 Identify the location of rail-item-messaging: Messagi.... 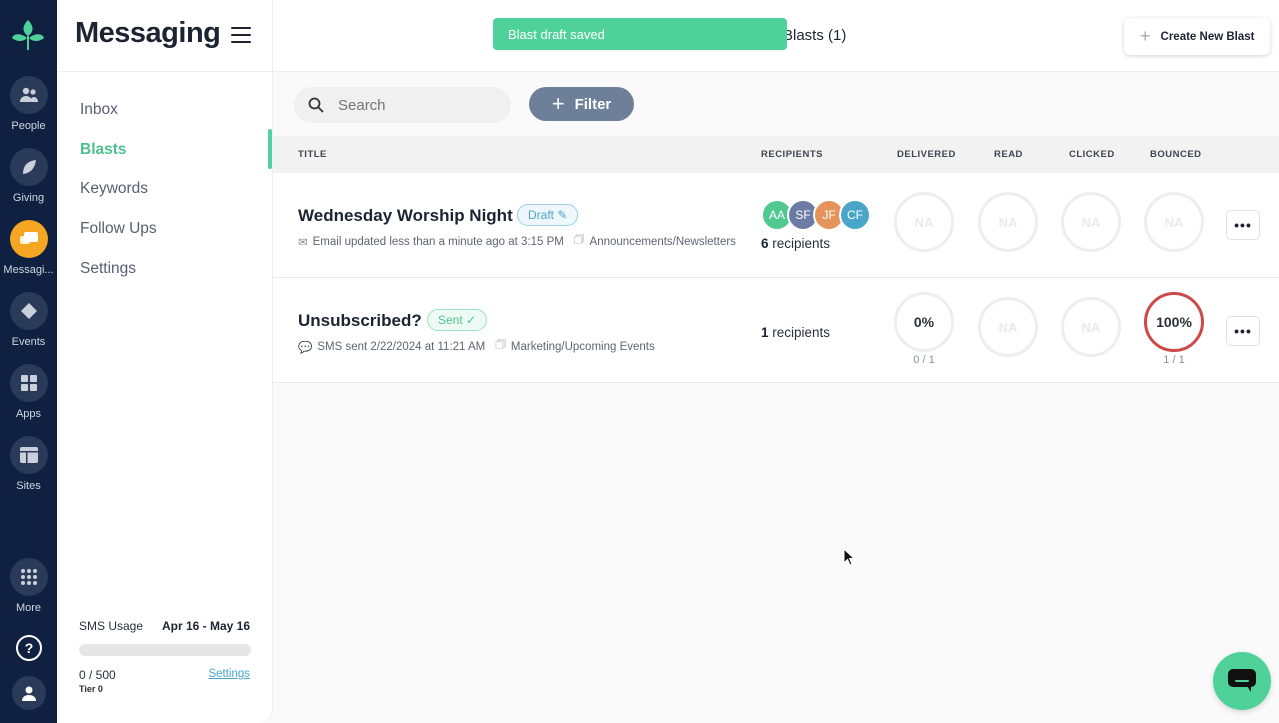
(28, 248).